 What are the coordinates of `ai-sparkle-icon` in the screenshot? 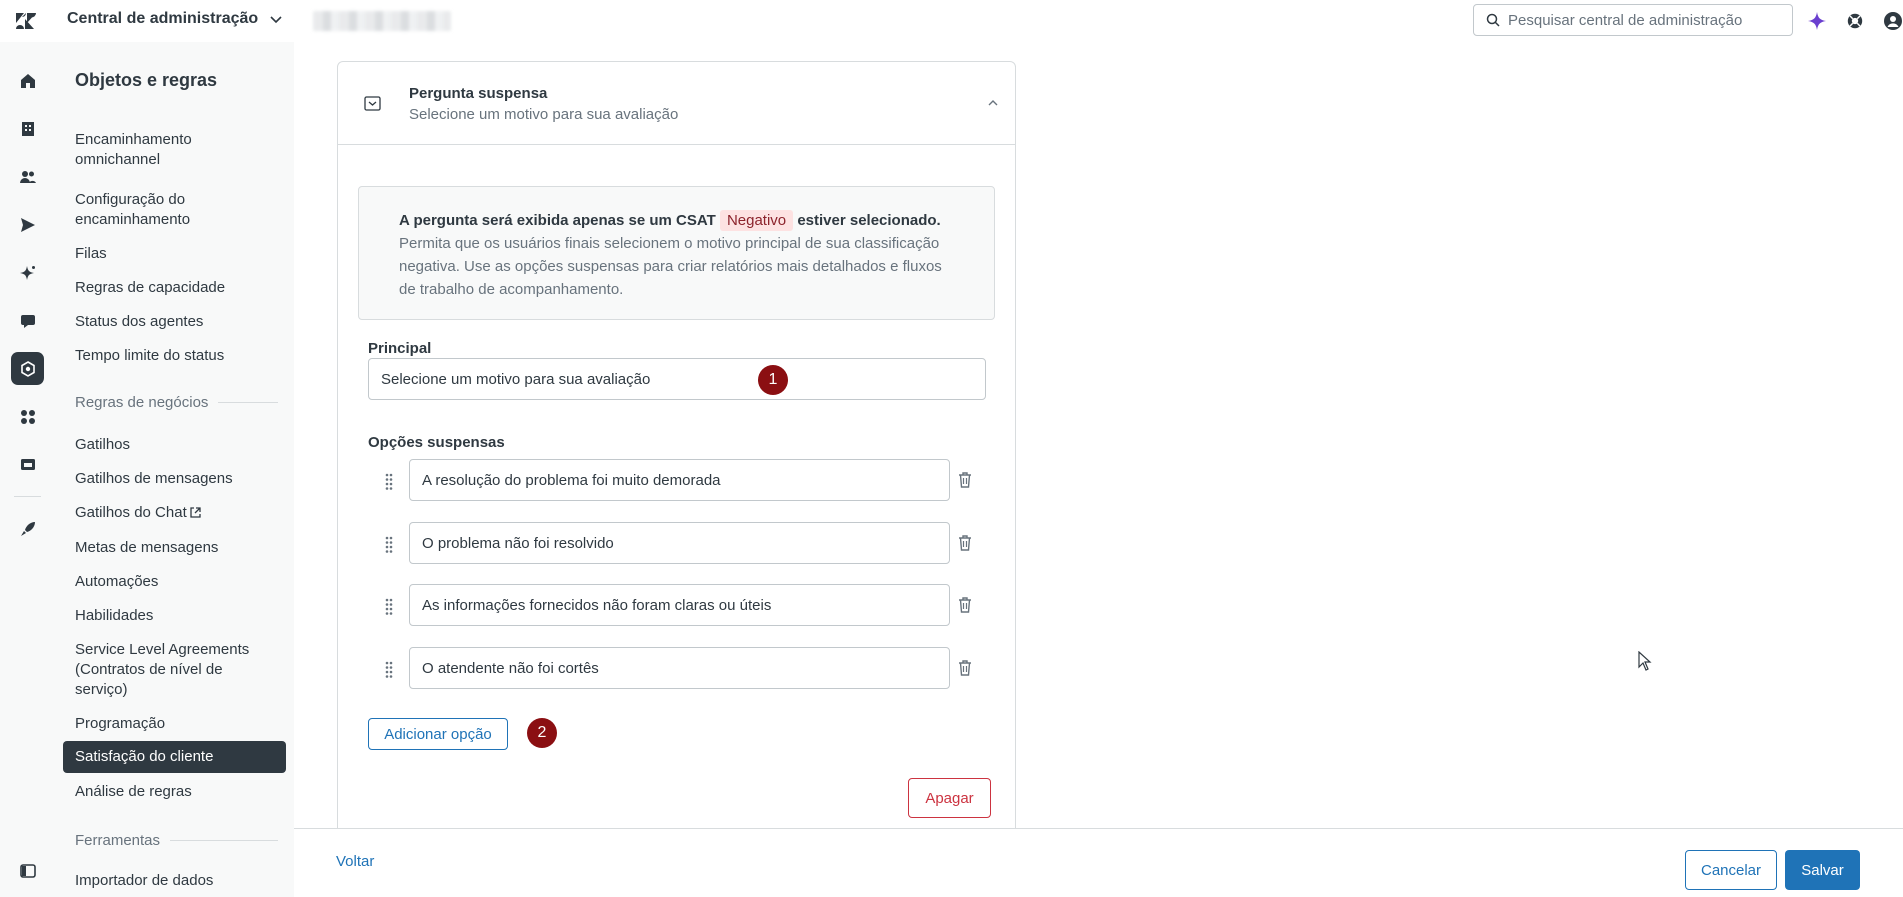 It's located at (1817, 21).